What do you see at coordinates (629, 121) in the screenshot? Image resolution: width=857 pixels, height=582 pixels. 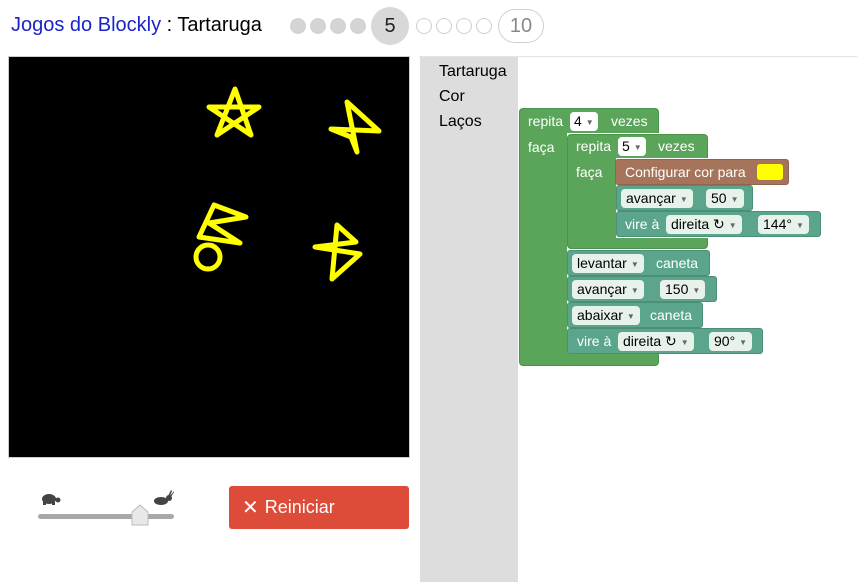 I see `outer-repeat-suffix: vezes` at bounding box center [629, 121].